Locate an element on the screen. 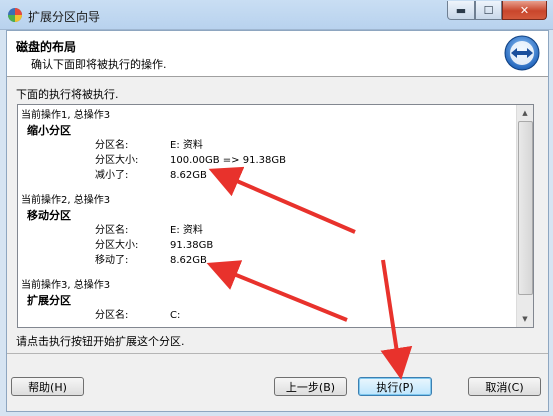  page-subtitle: 确认下面即将被执行的操作. is located at coordinates (99, 64).